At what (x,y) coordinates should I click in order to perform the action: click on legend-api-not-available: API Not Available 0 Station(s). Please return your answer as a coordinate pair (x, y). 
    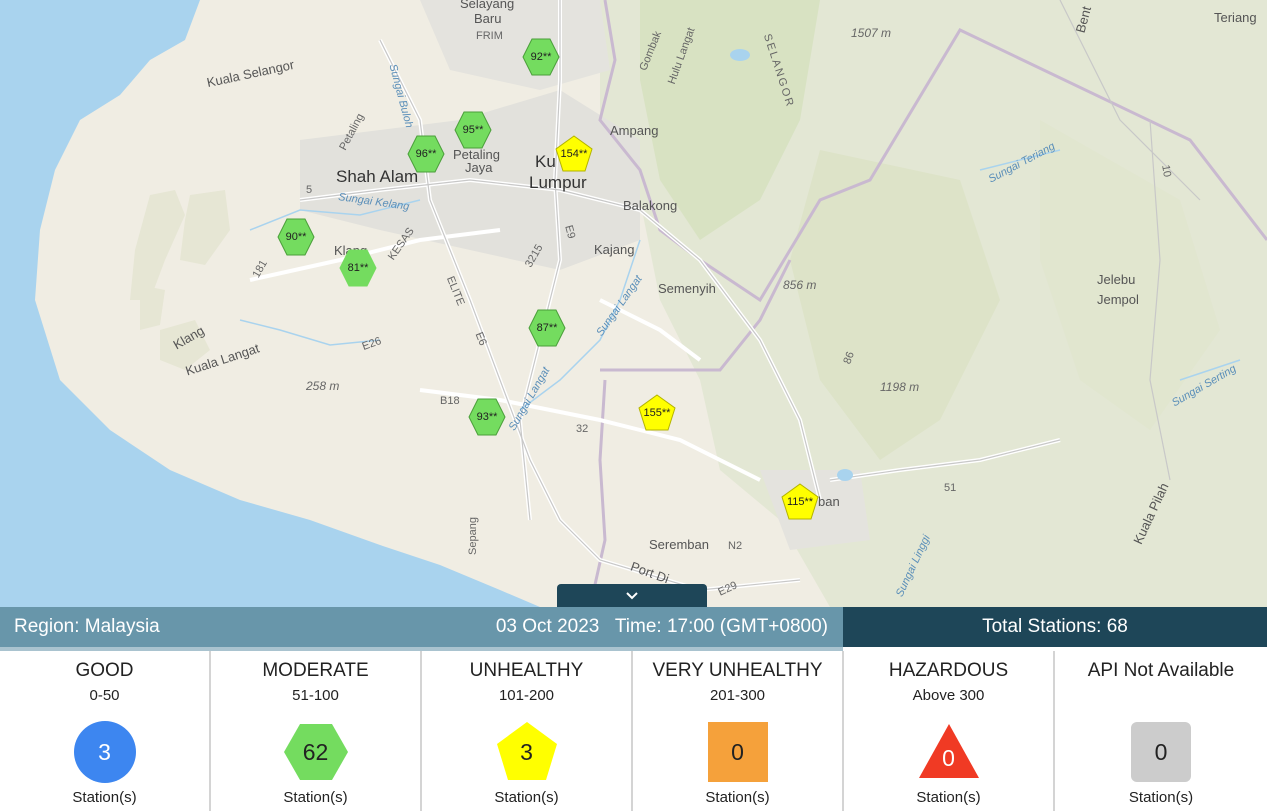
    Looking at the image, I should click on (1161, 731).